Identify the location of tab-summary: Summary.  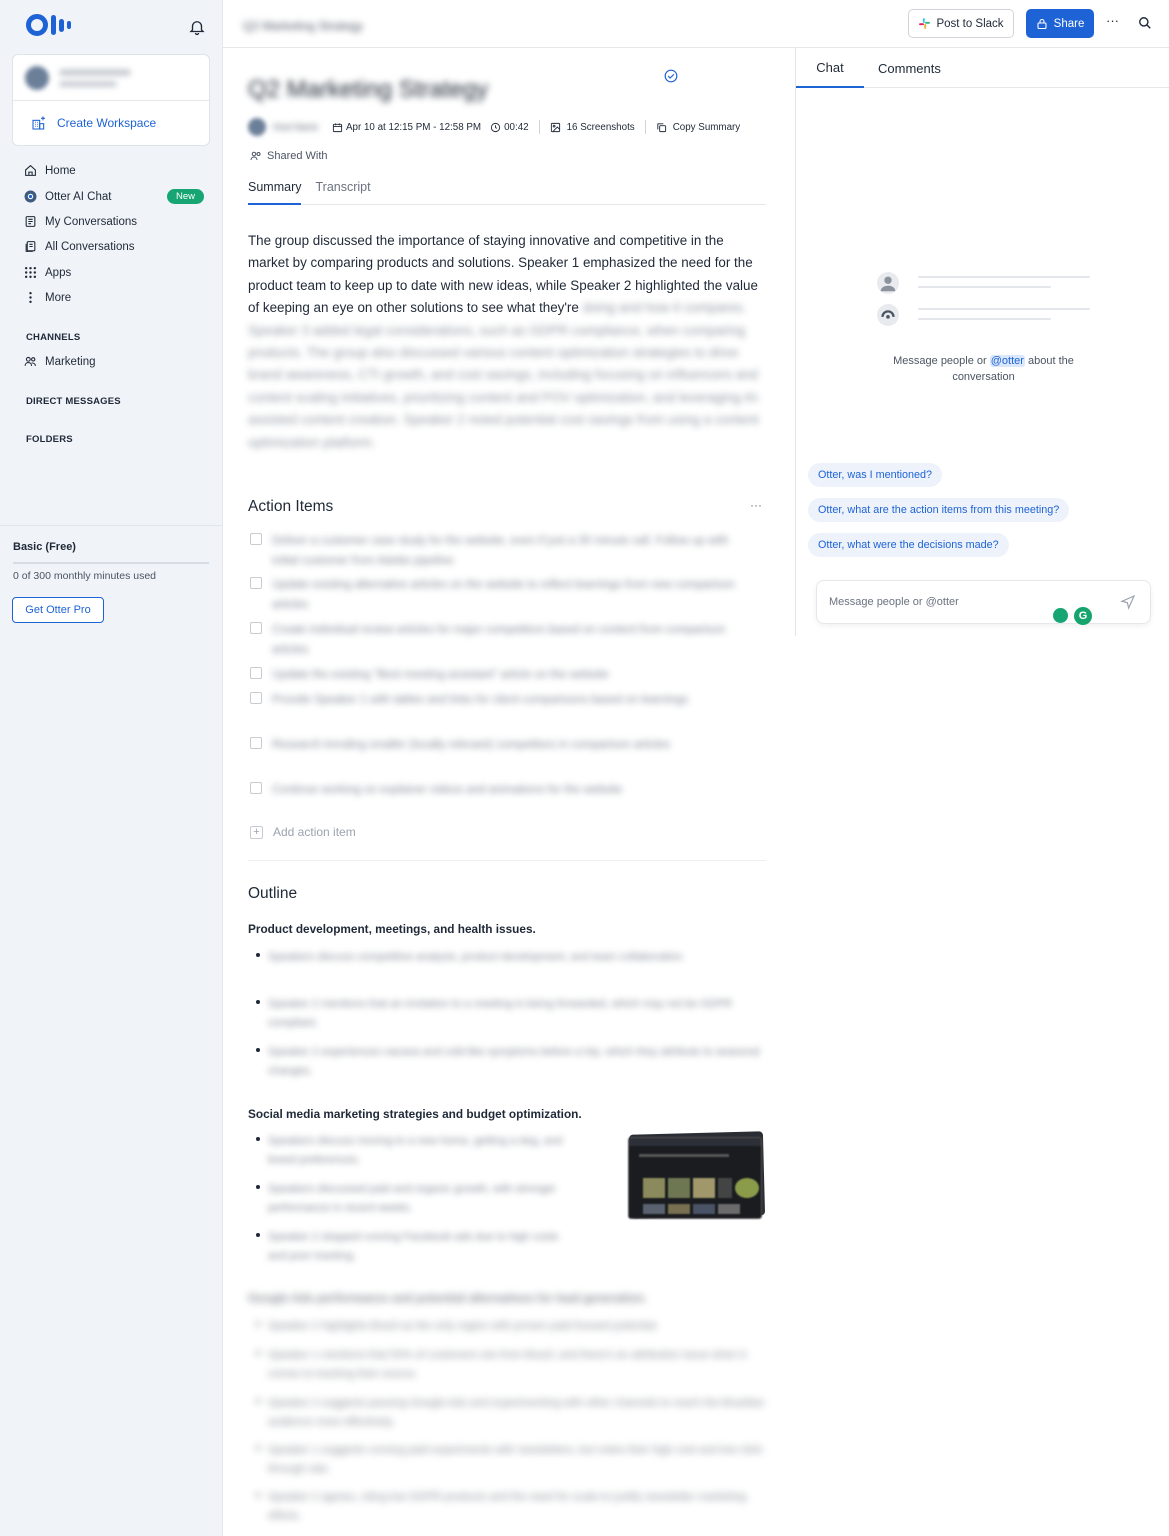
(275, 192).